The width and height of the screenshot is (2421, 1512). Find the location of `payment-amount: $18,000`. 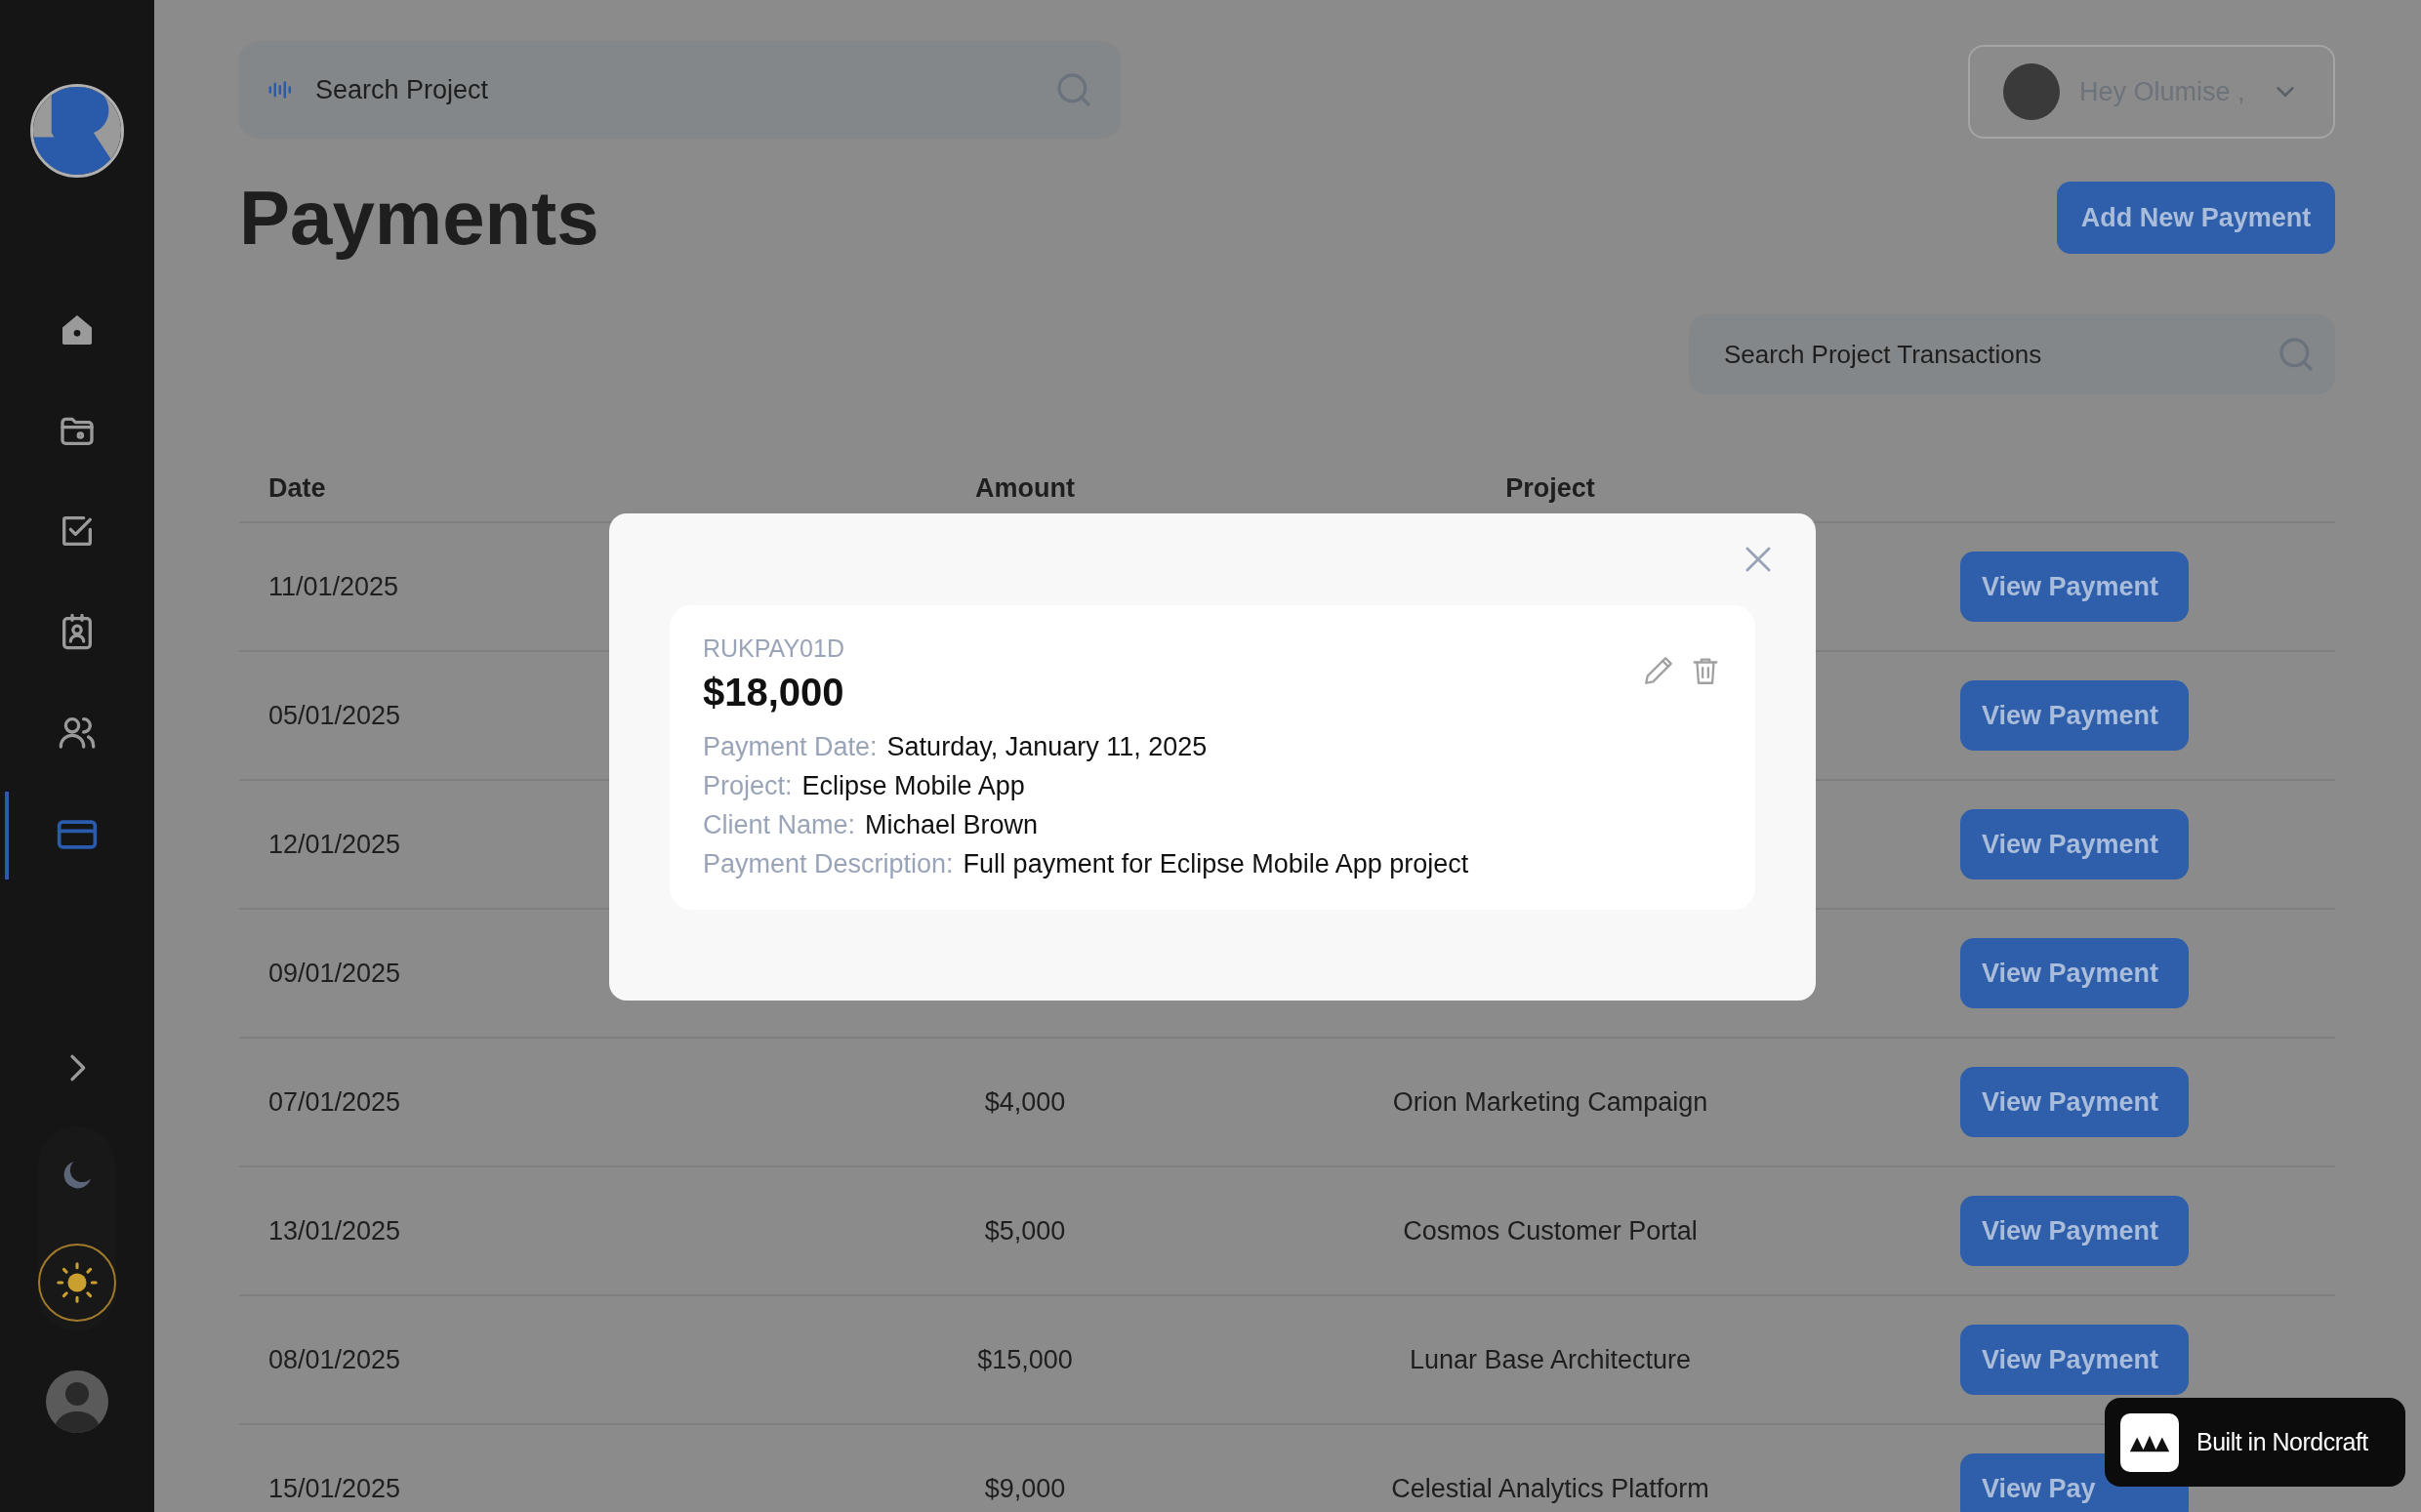

payment-amount: $18,000 is located at coordinates (774, 692).